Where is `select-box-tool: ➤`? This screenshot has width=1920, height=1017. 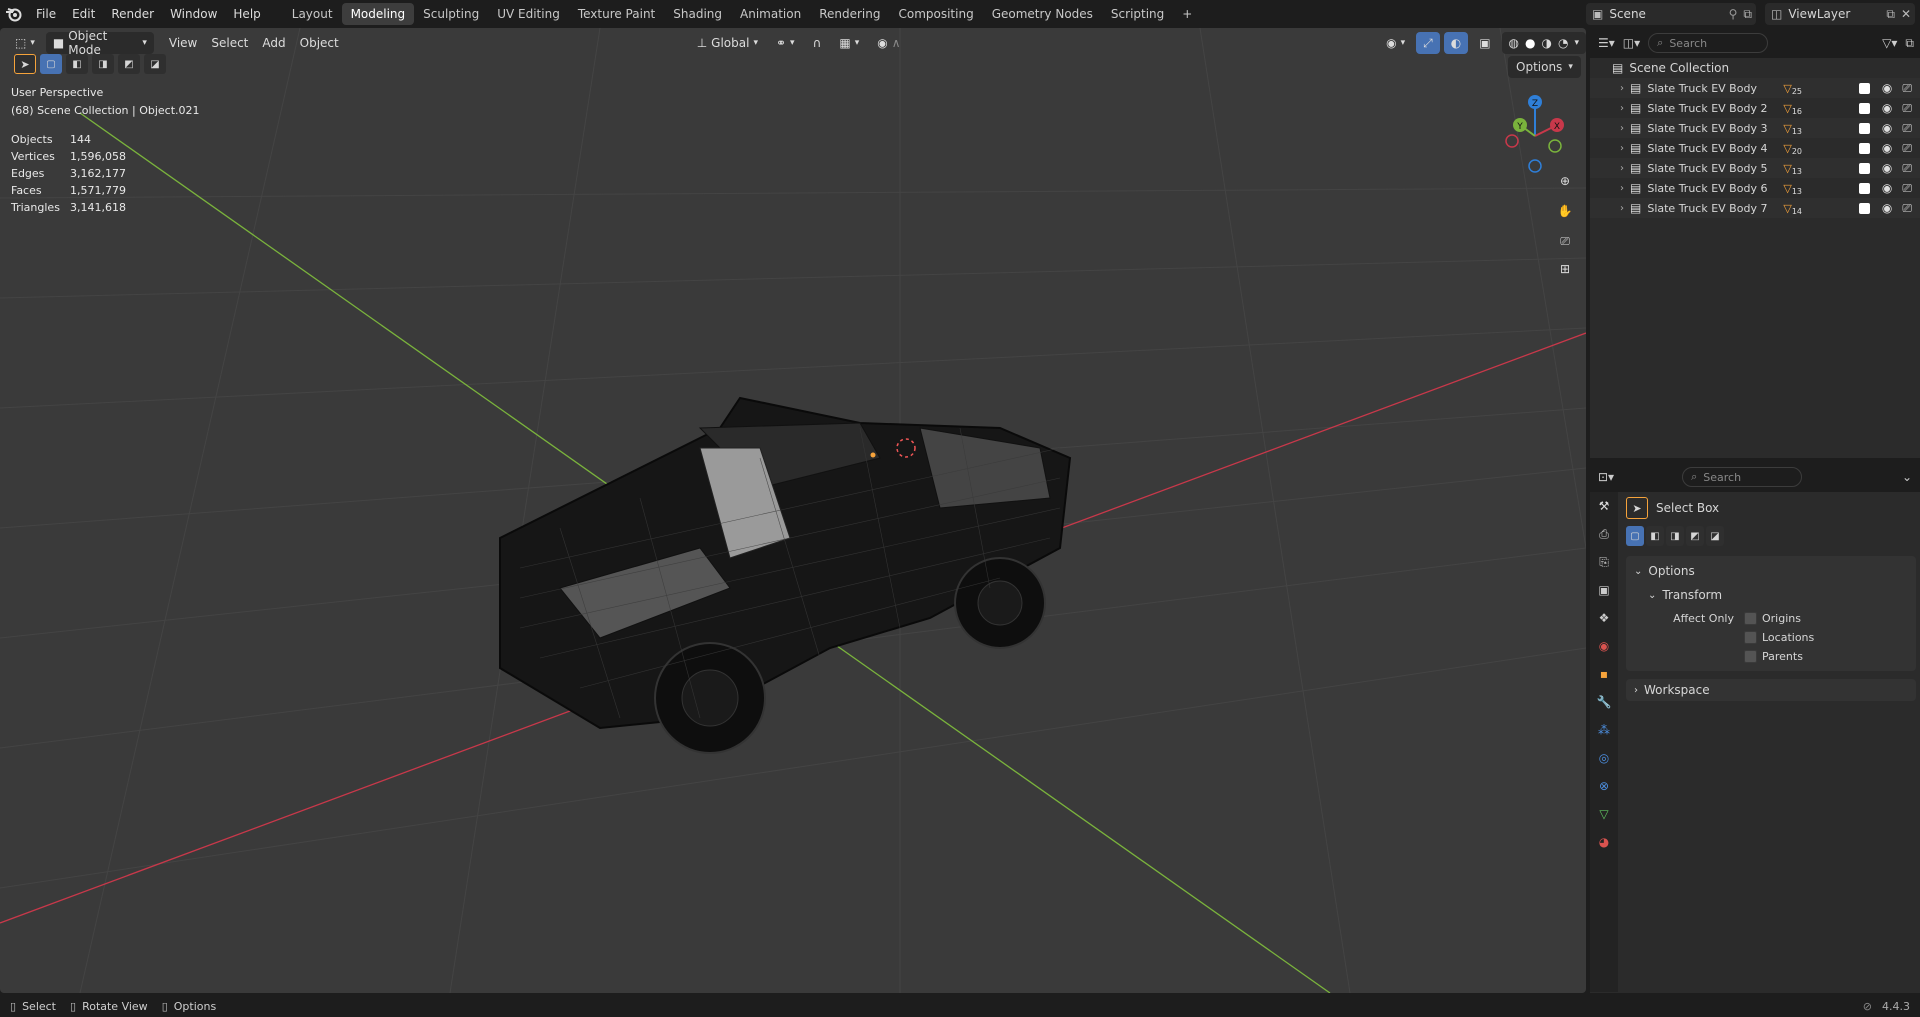 select-box-tool: ➤ is located at coordinates (25, 64).